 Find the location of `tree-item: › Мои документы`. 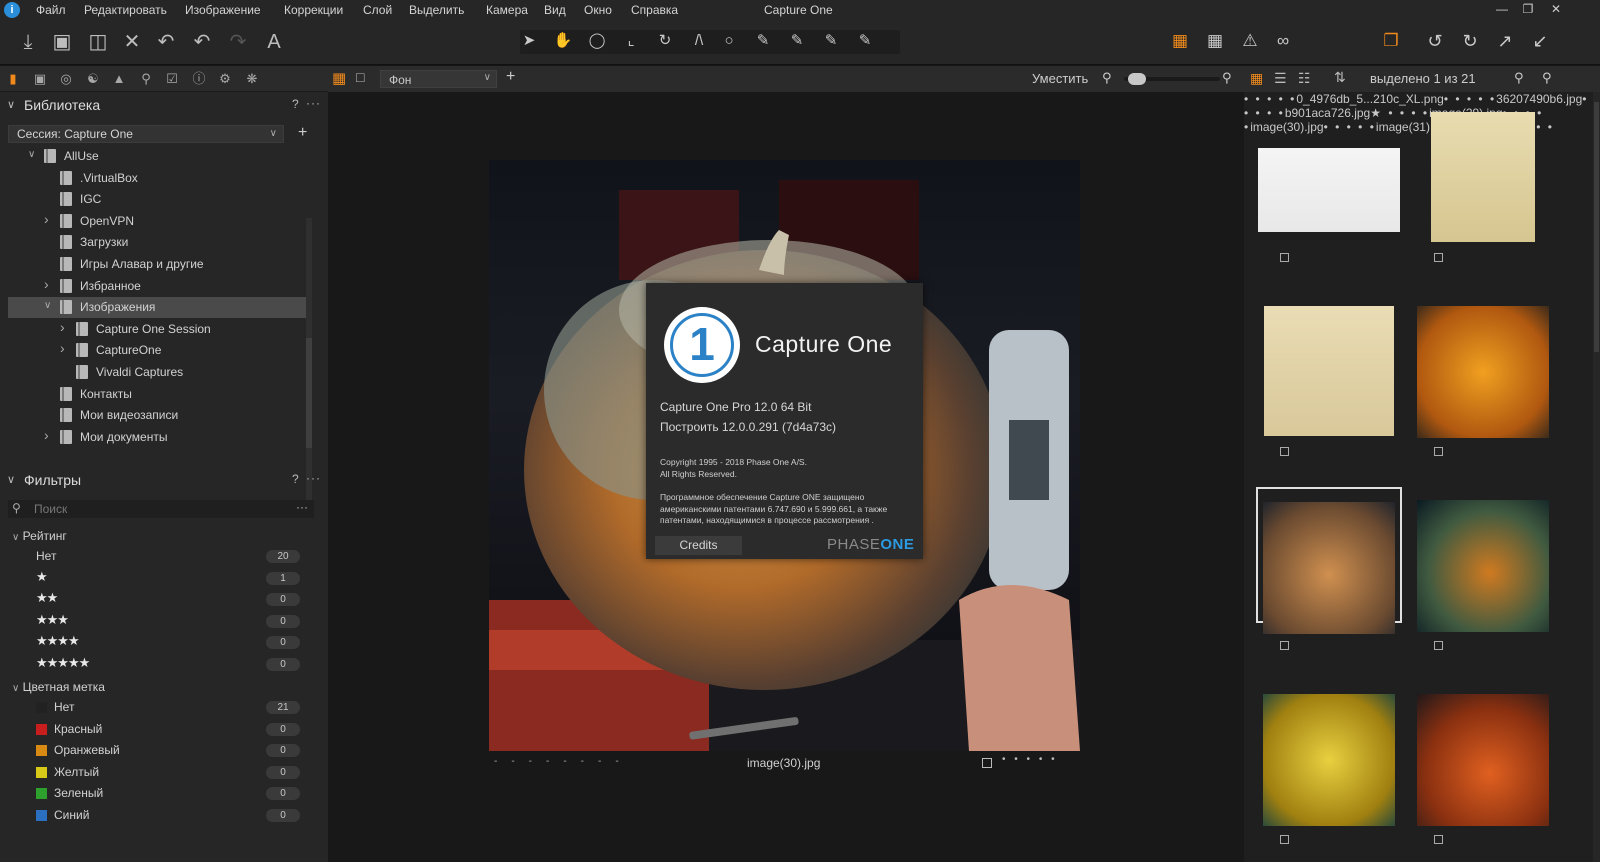

tree-item: › Мои документы is located at coordinates (158, 437).